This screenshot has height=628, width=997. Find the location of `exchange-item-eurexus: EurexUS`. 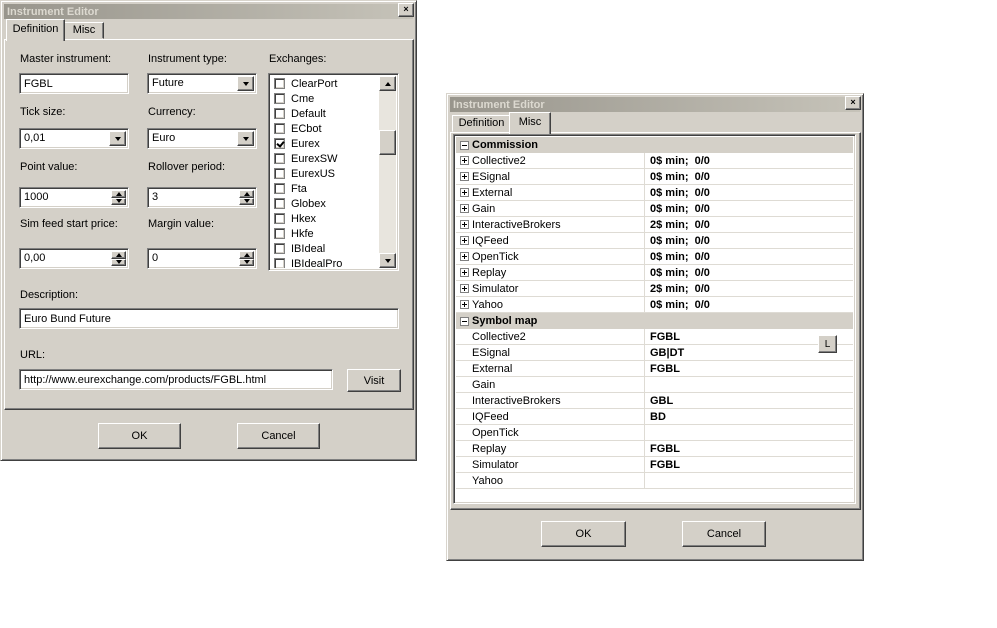

exchange-item-eurexus: EurexUS is located at coordinates (325, 173).